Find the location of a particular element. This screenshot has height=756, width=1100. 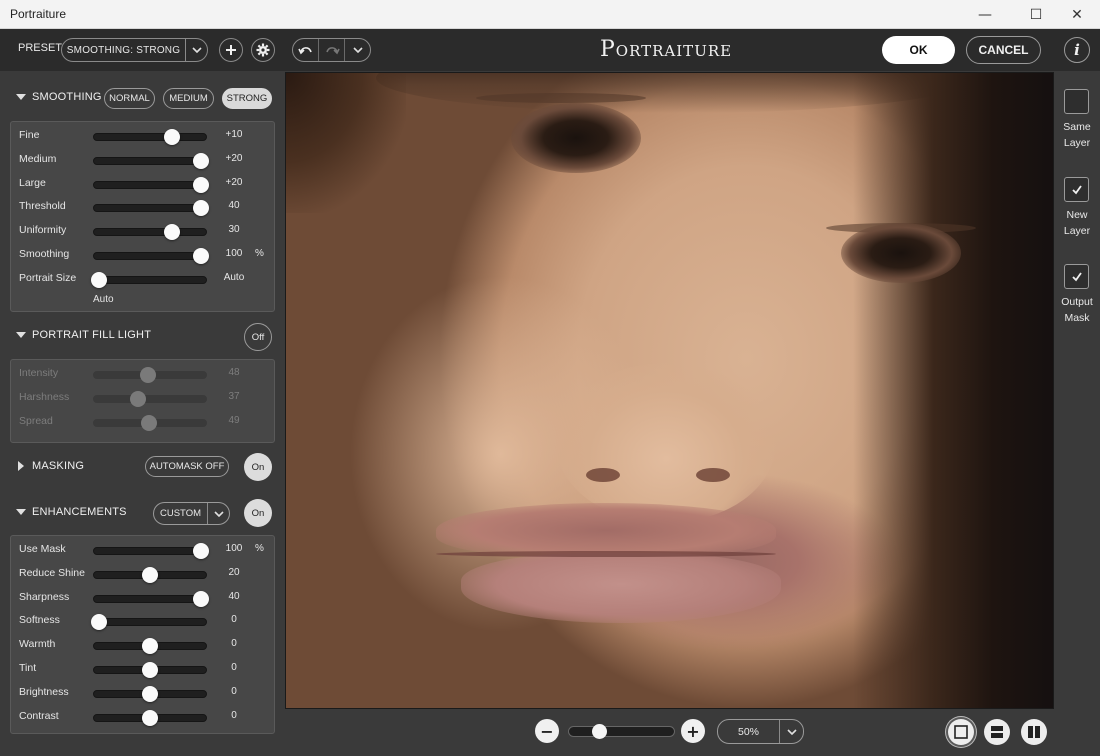

undo-icon is located at coordinates (304, 51).